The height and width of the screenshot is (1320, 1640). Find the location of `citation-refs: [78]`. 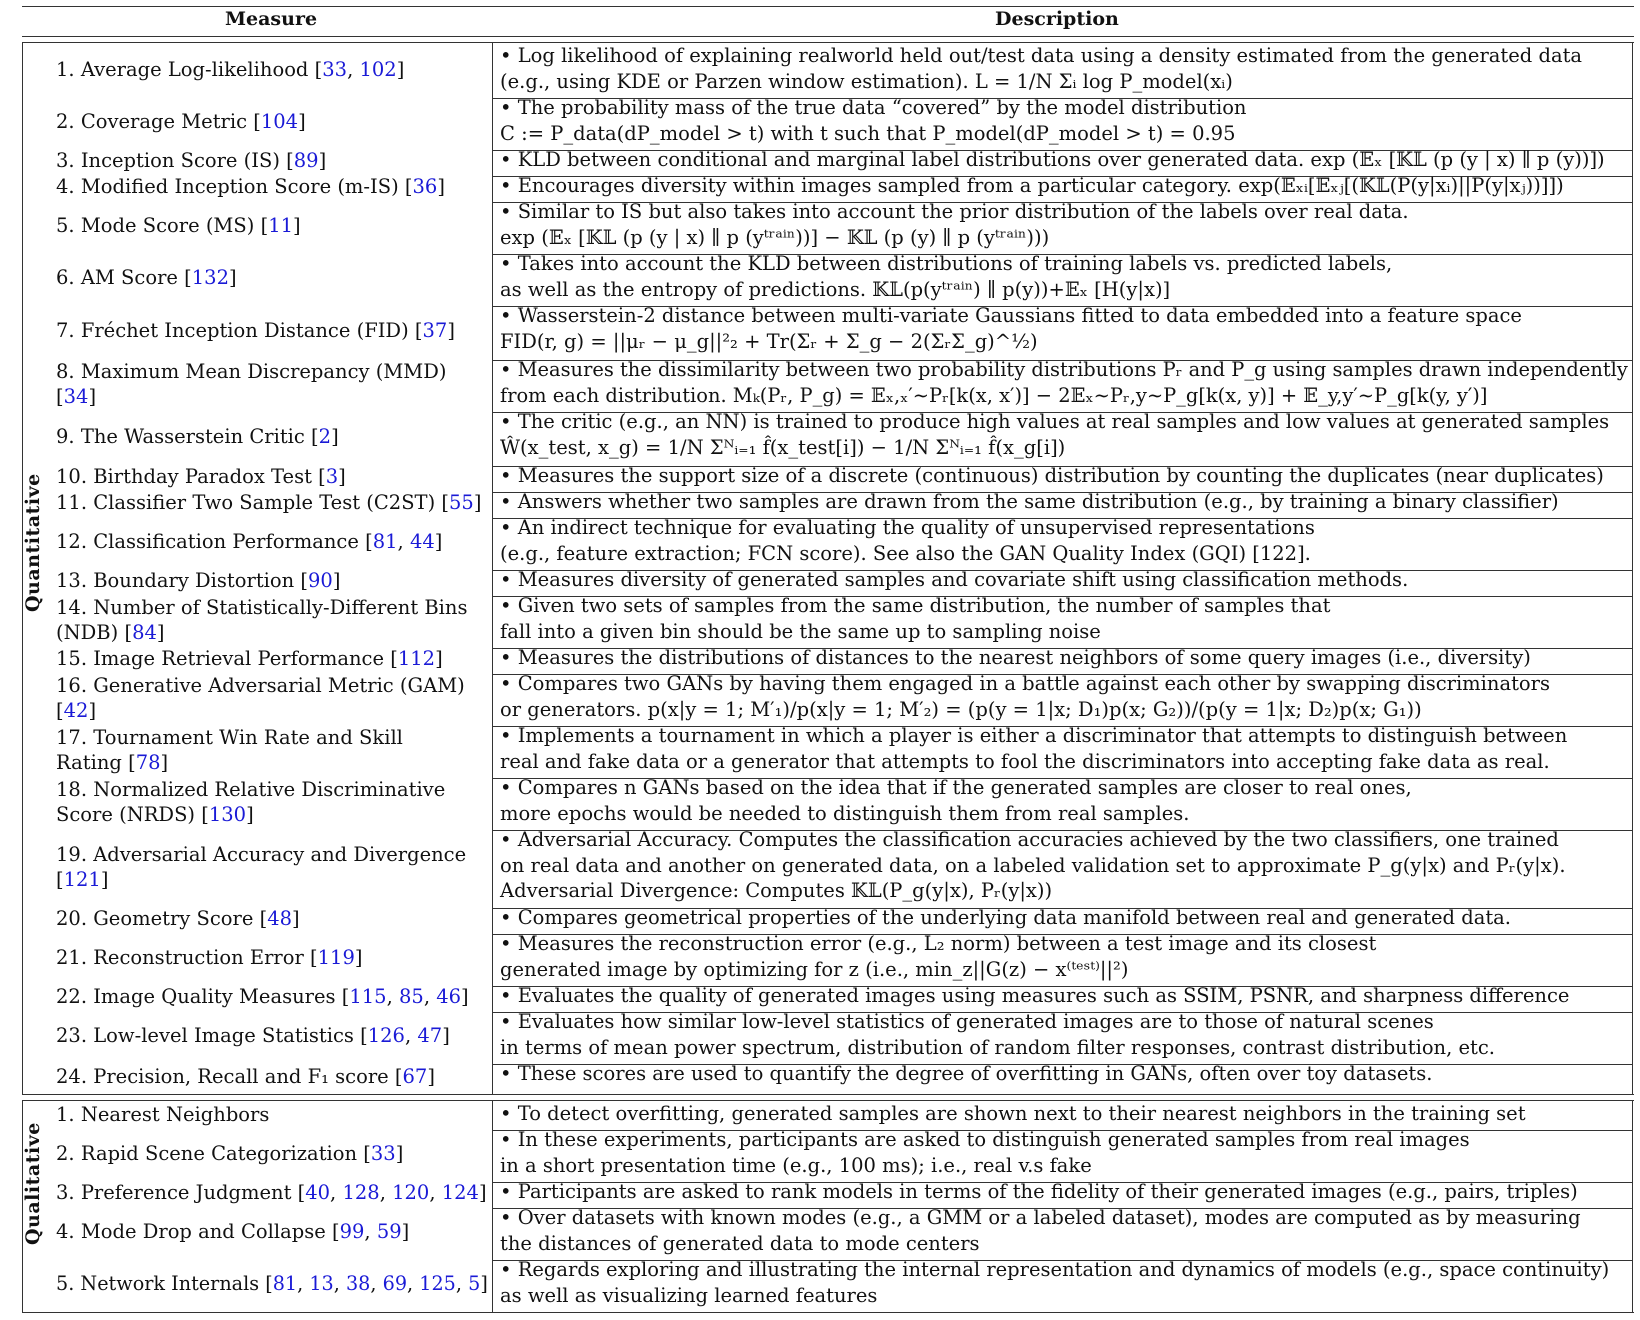

citation-refs: [78] is located at coordinates (148, 762).